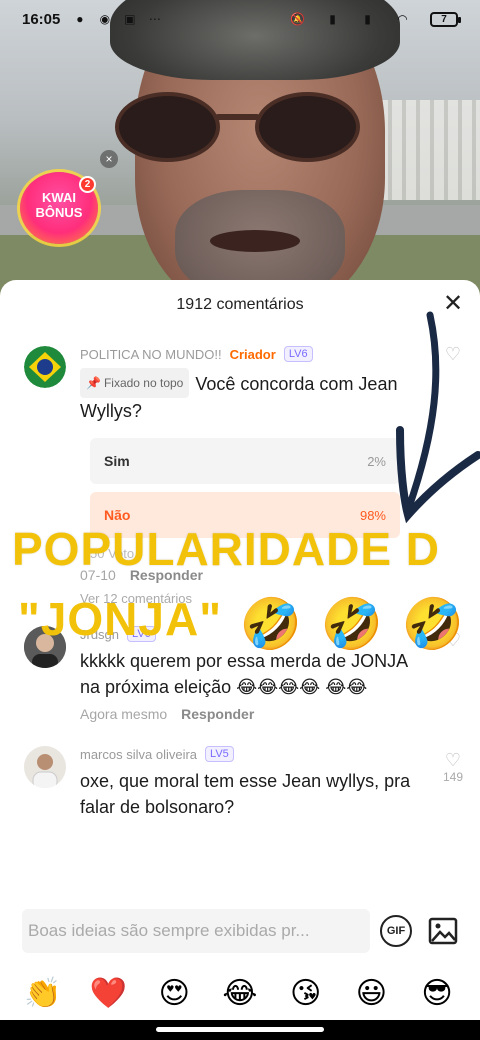 Image resolution: width=480 pixels, height=1040 pixels. Describe the element at coordinates (217, 714) in the screenshot. I see `reply-button: Responder` at that location.